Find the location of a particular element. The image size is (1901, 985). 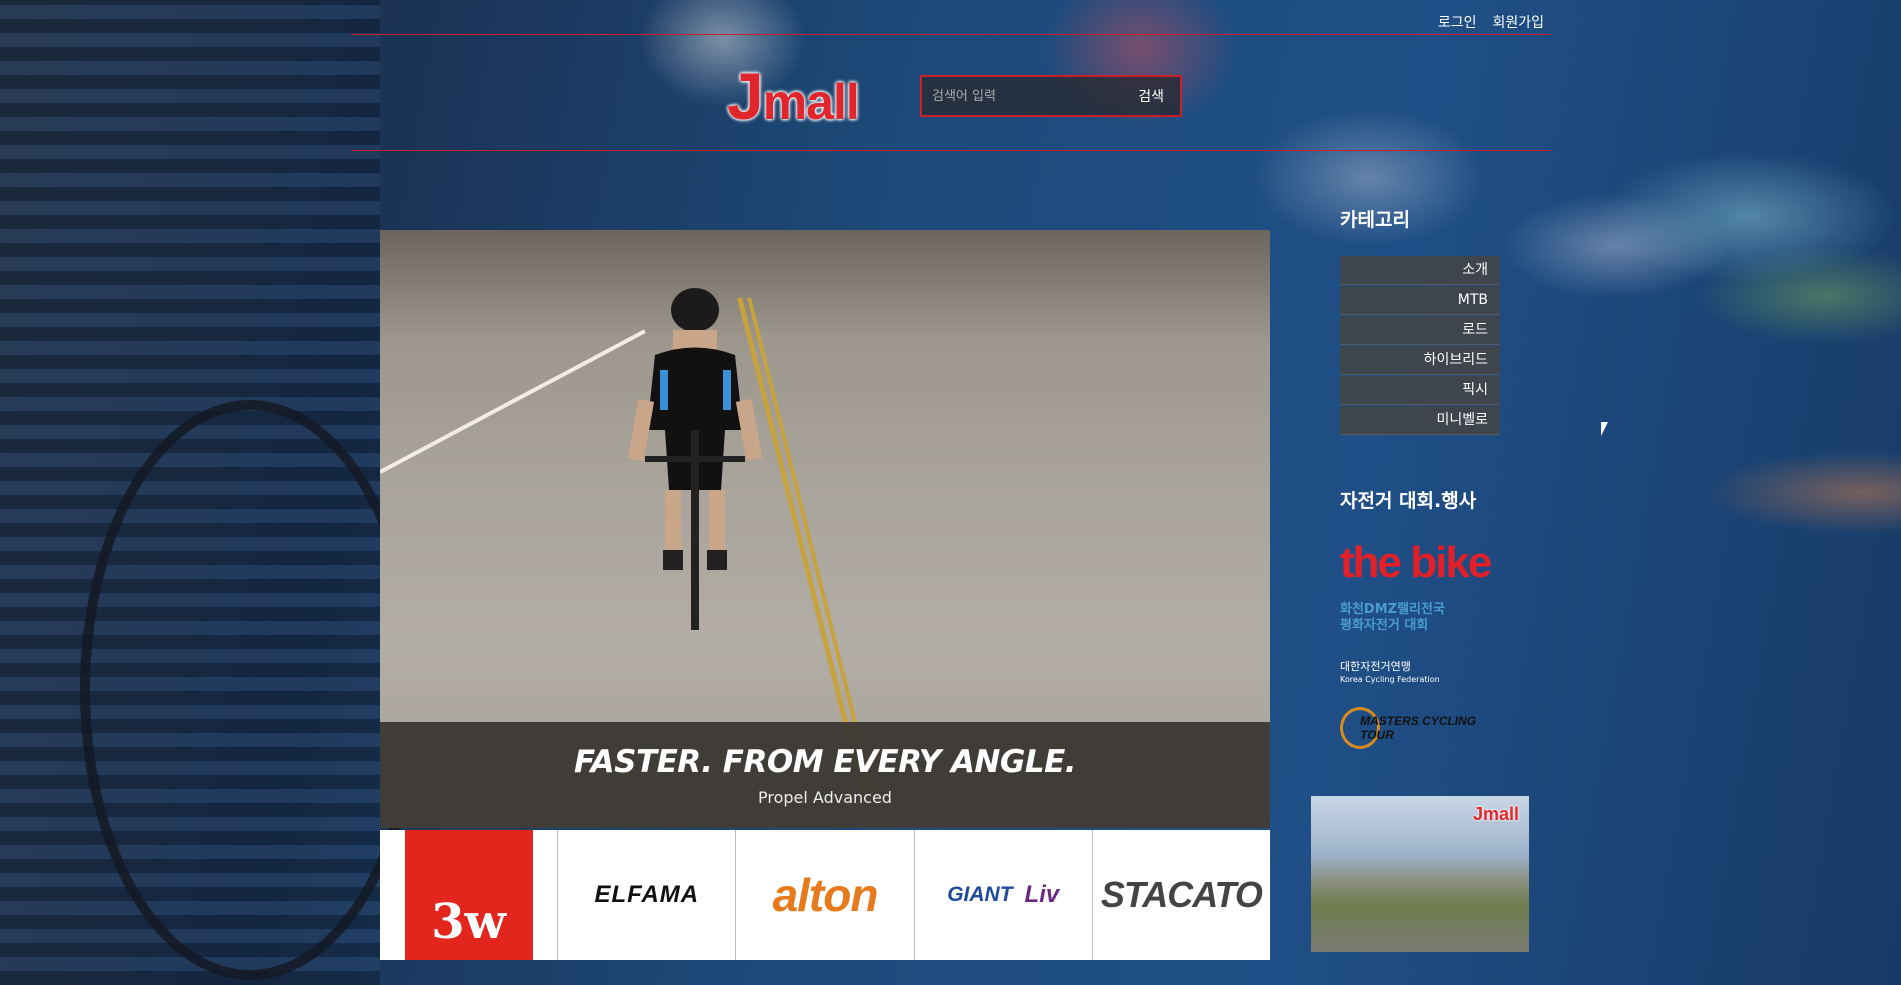

brand-giant: GIANT Liv is located at coordinates (1004, 895).